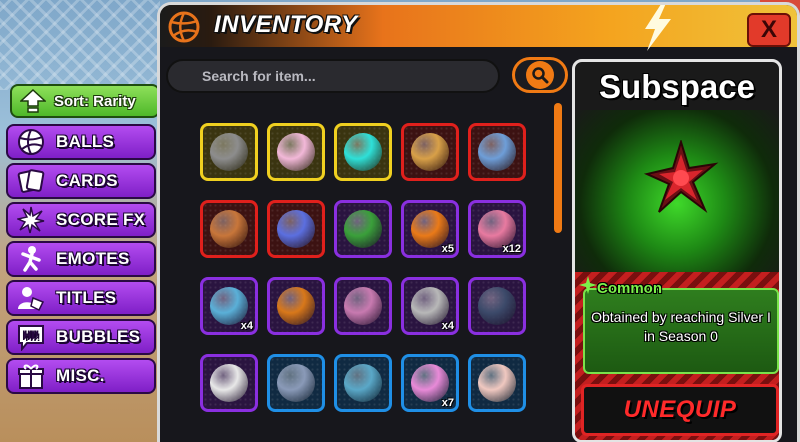 This screenshot has width=800, height=442. I want to click on dancer-icon, so click(31, 259).